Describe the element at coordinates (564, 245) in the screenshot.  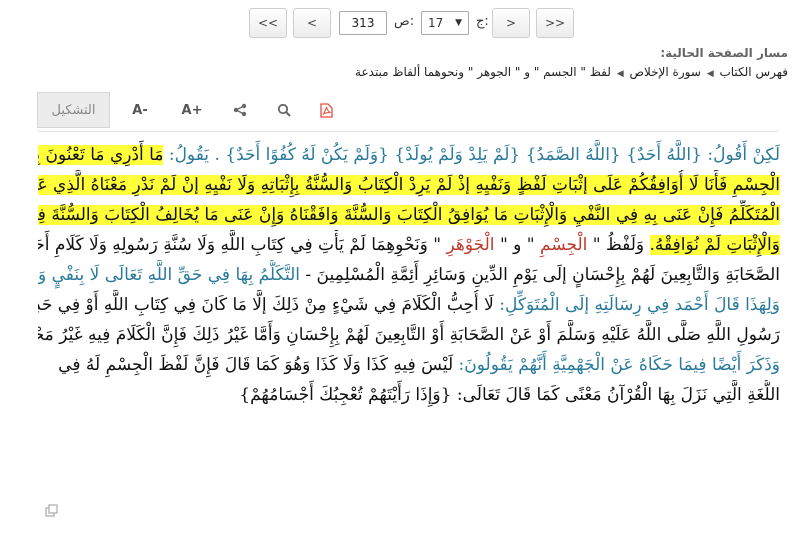
I see `red-term: الْجِسْمِ` at that location.